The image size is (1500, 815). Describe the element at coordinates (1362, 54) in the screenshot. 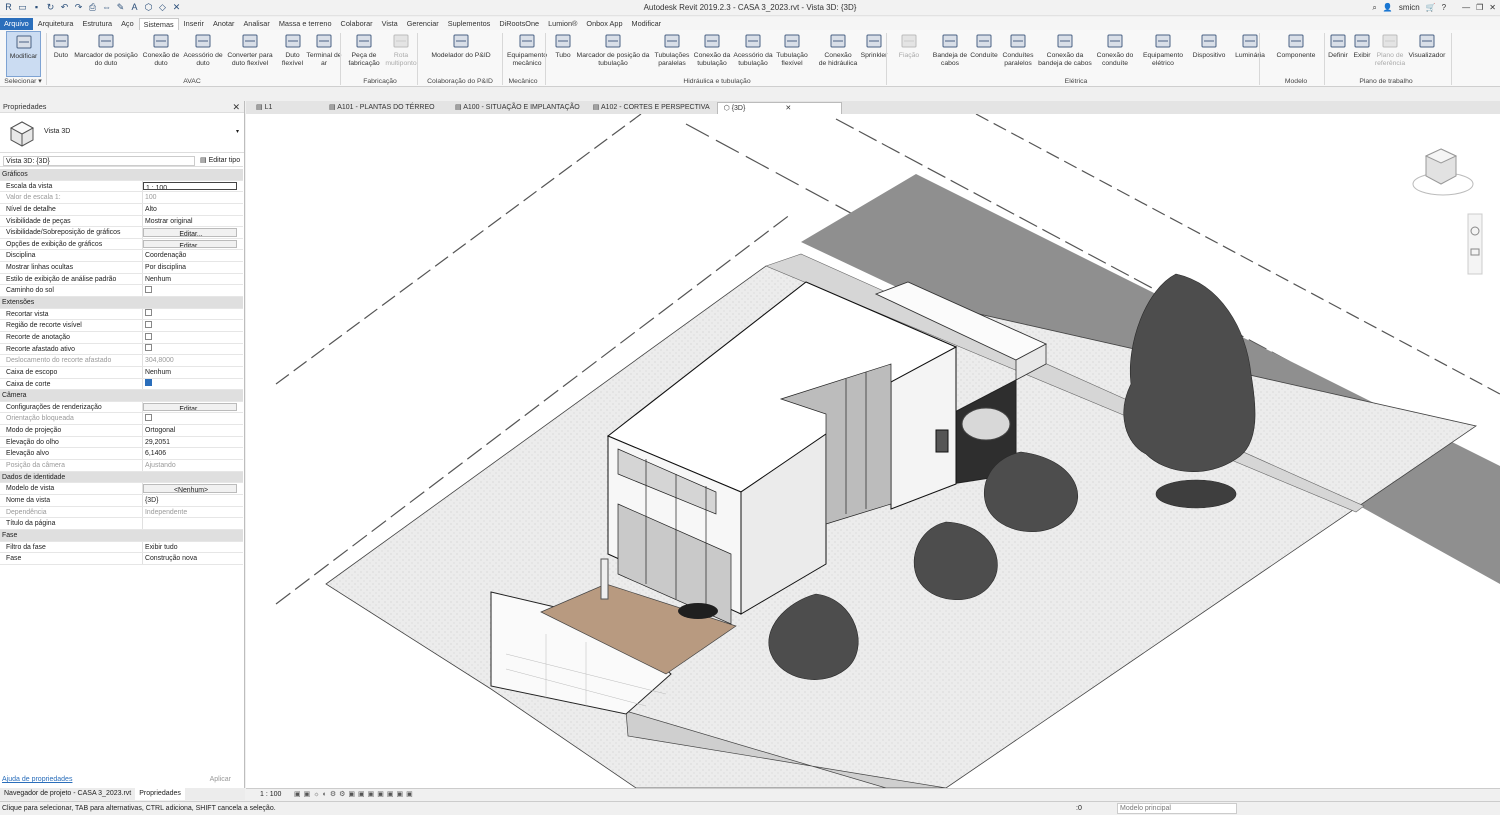

I see `show-workplane-button: Exibir` at that location.